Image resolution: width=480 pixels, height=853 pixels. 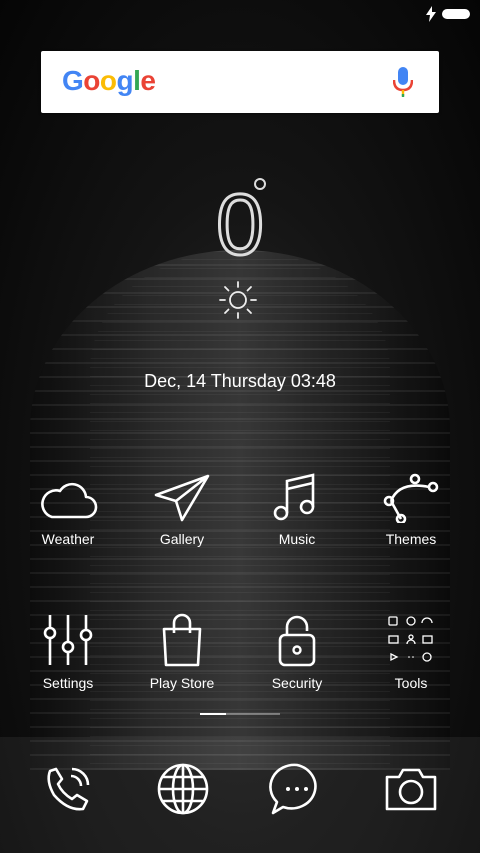 What do you see at coordinates (240, 795) in the screenshot?
I see `dock` at bounding box center [240, 795].